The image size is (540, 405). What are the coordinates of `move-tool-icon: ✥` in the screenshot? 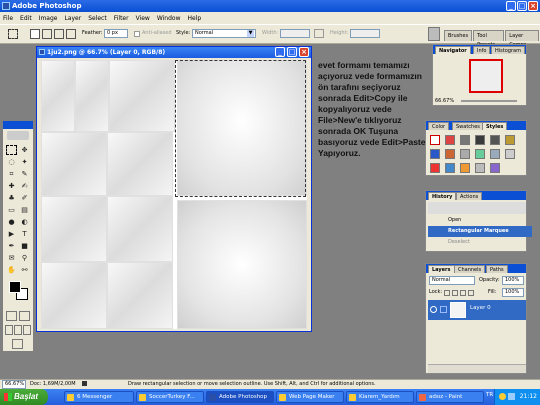 It's located at (24, 150).